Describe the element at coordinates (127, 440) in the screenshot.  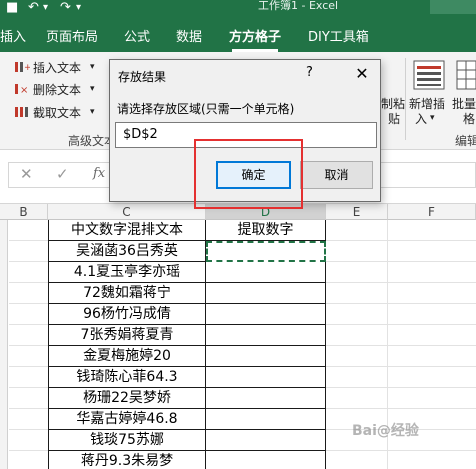
I see `table-row: 钱琰75苏娜` at that location.